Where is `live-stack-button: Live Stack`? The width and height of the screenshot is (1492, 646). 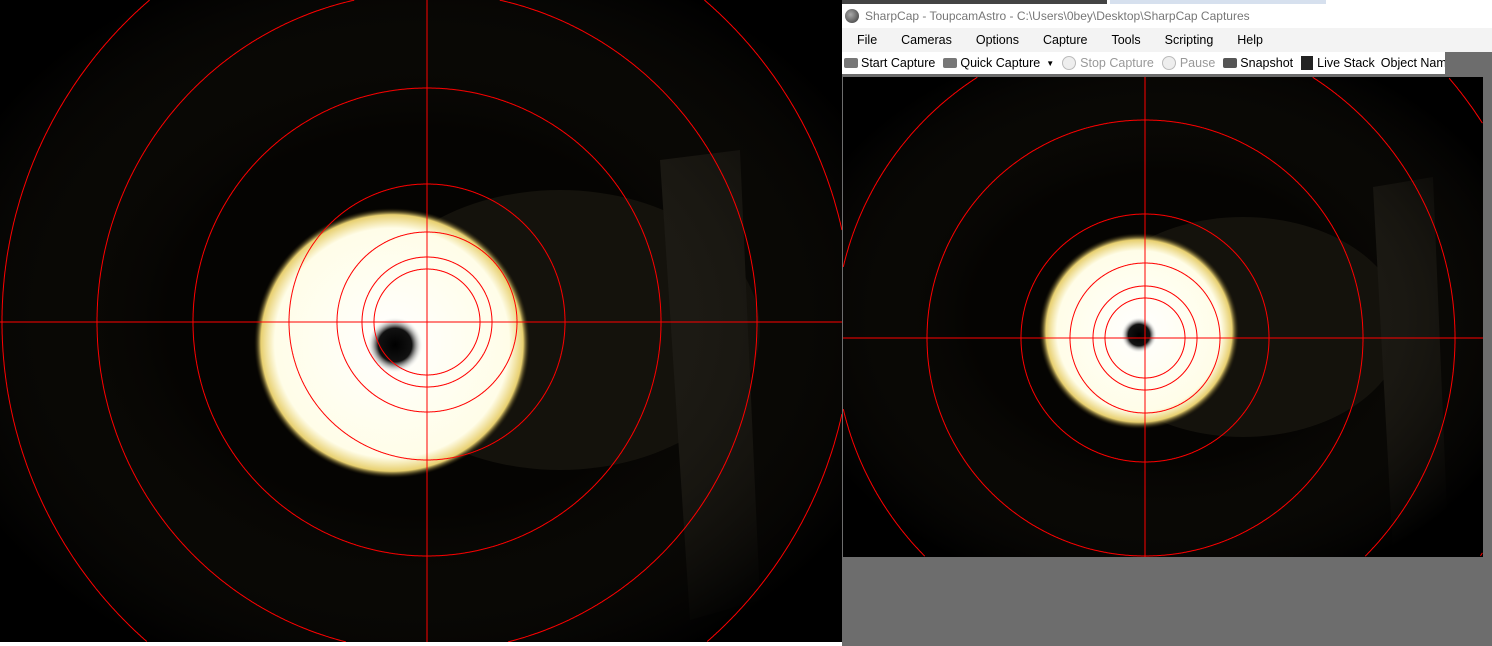
live-stack-button: Live Stack is located at coordinates (1337, 63).